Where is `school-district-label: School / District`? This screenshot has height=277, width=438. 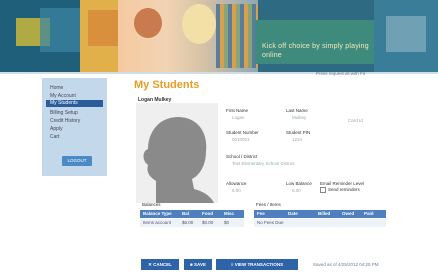 school-district-label: School / District is located at coordinates (242, 156).